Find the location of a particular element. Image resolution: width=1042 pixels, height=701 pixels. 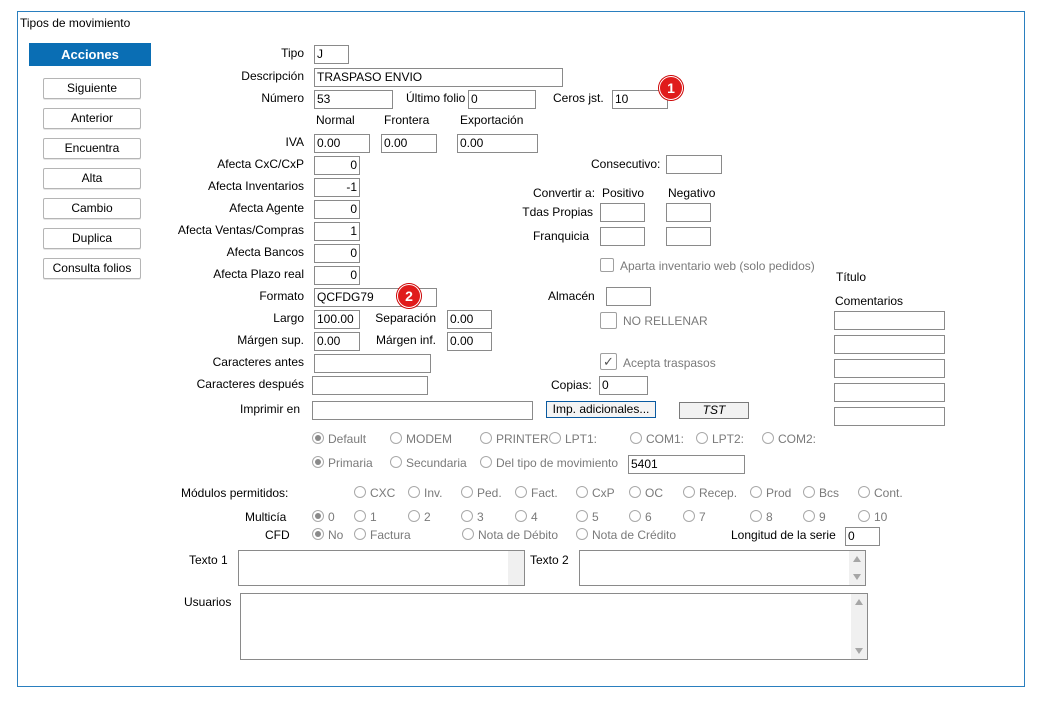

cfd-factura-radio is located at coordinates (360, 534).